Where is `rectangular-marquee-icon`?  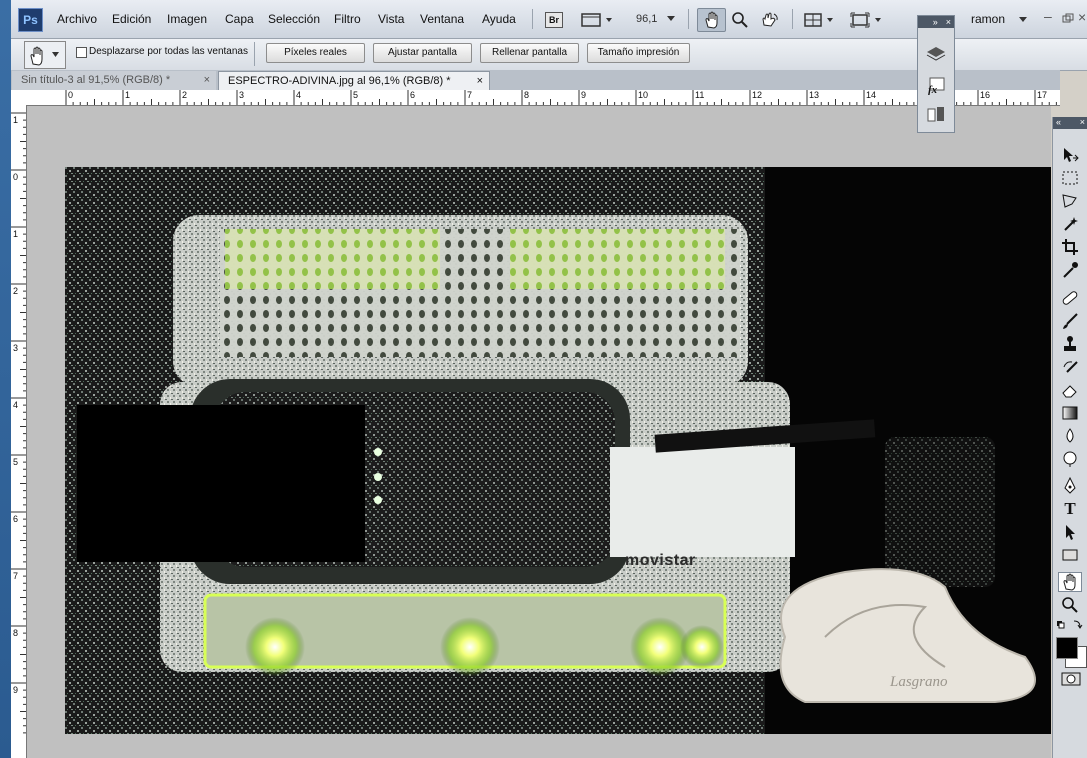
rectangular-marquee-icon is located at coordinates (1070, 178).